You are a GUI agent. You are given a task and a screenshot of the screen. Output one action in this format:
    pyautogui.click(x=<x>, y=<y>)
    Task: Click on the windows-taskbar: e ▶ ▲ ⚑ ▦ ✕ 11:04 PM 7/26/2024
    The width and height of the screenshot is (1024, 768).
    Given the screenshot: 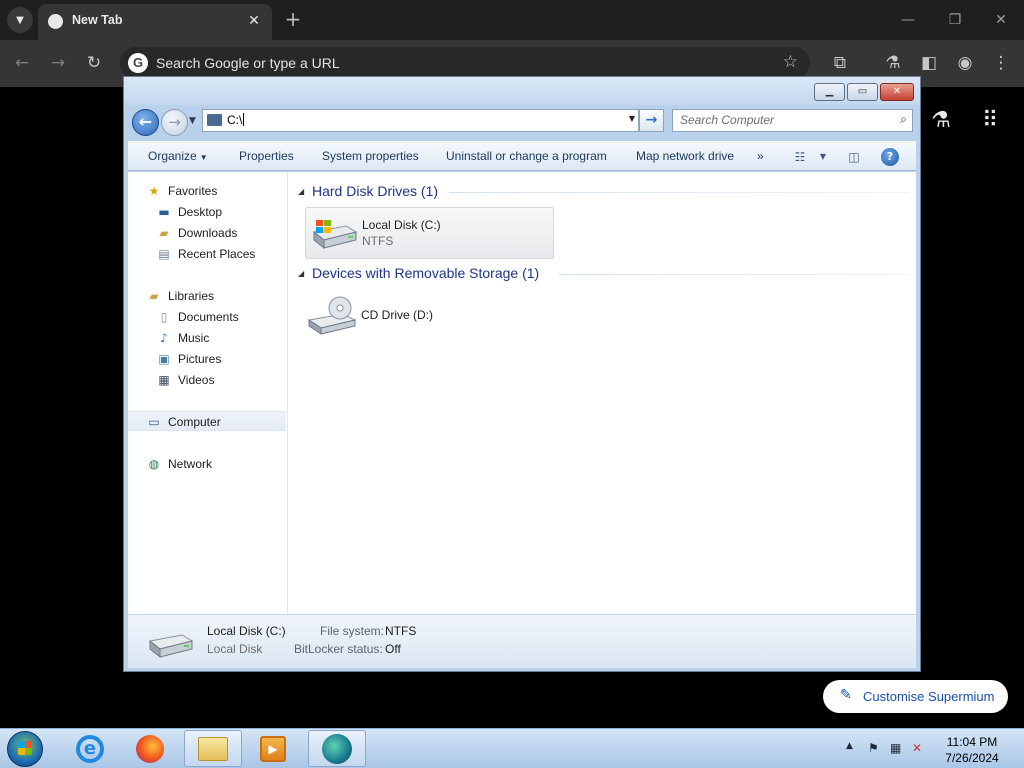 What is the action you would take?
    pyautogui.click(x=512, y=748)
    